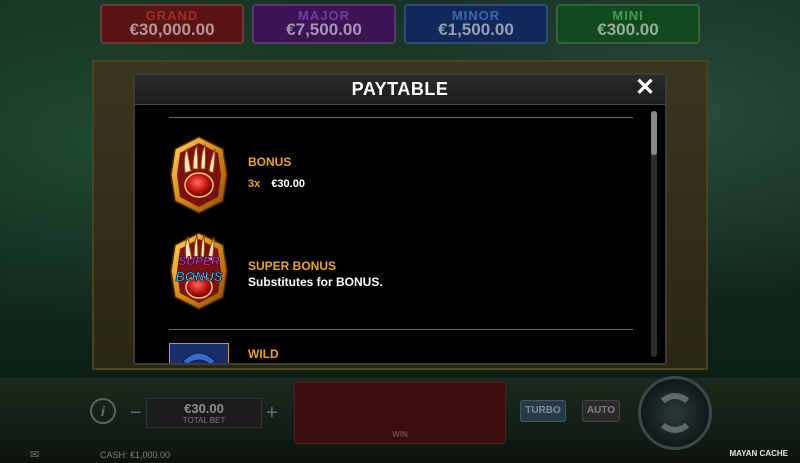  Describe the element at coordinates (34, 454) in the screenshot. I see `home-icon: ✉` at that location.